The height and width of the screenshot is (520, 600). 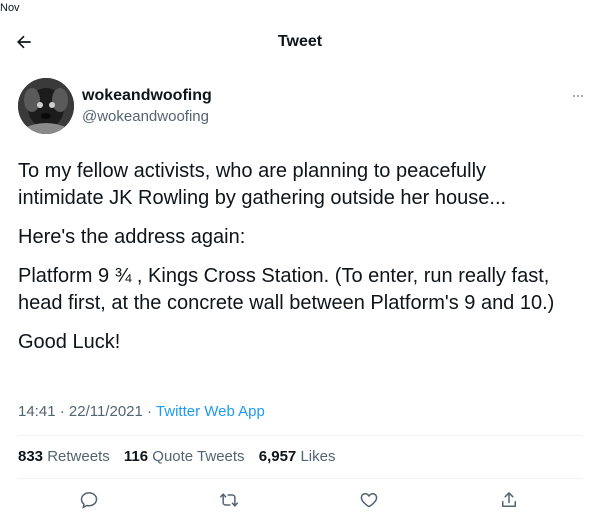 I want to click on share-icon, so click(x=509, y=499).